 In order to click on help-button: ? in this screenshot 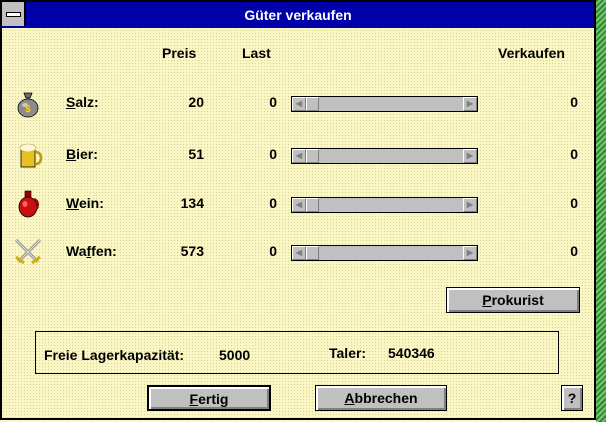, I will do `click(572, 398)`.